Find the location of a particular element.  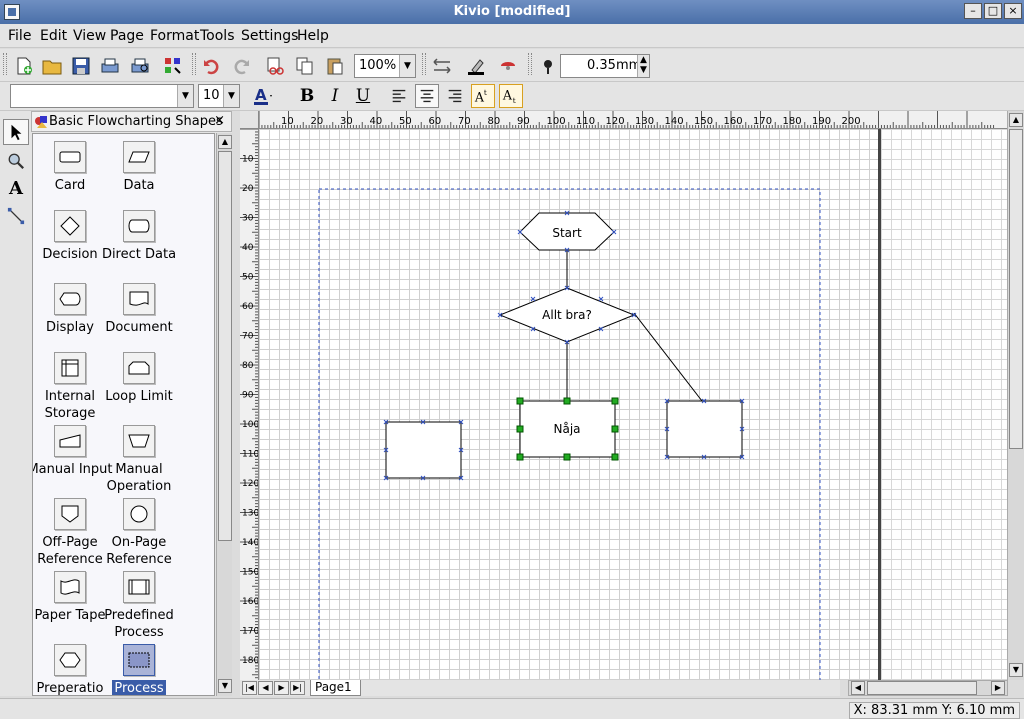

scroll-right-icon: ▶ is located at coordinates (998, 688).